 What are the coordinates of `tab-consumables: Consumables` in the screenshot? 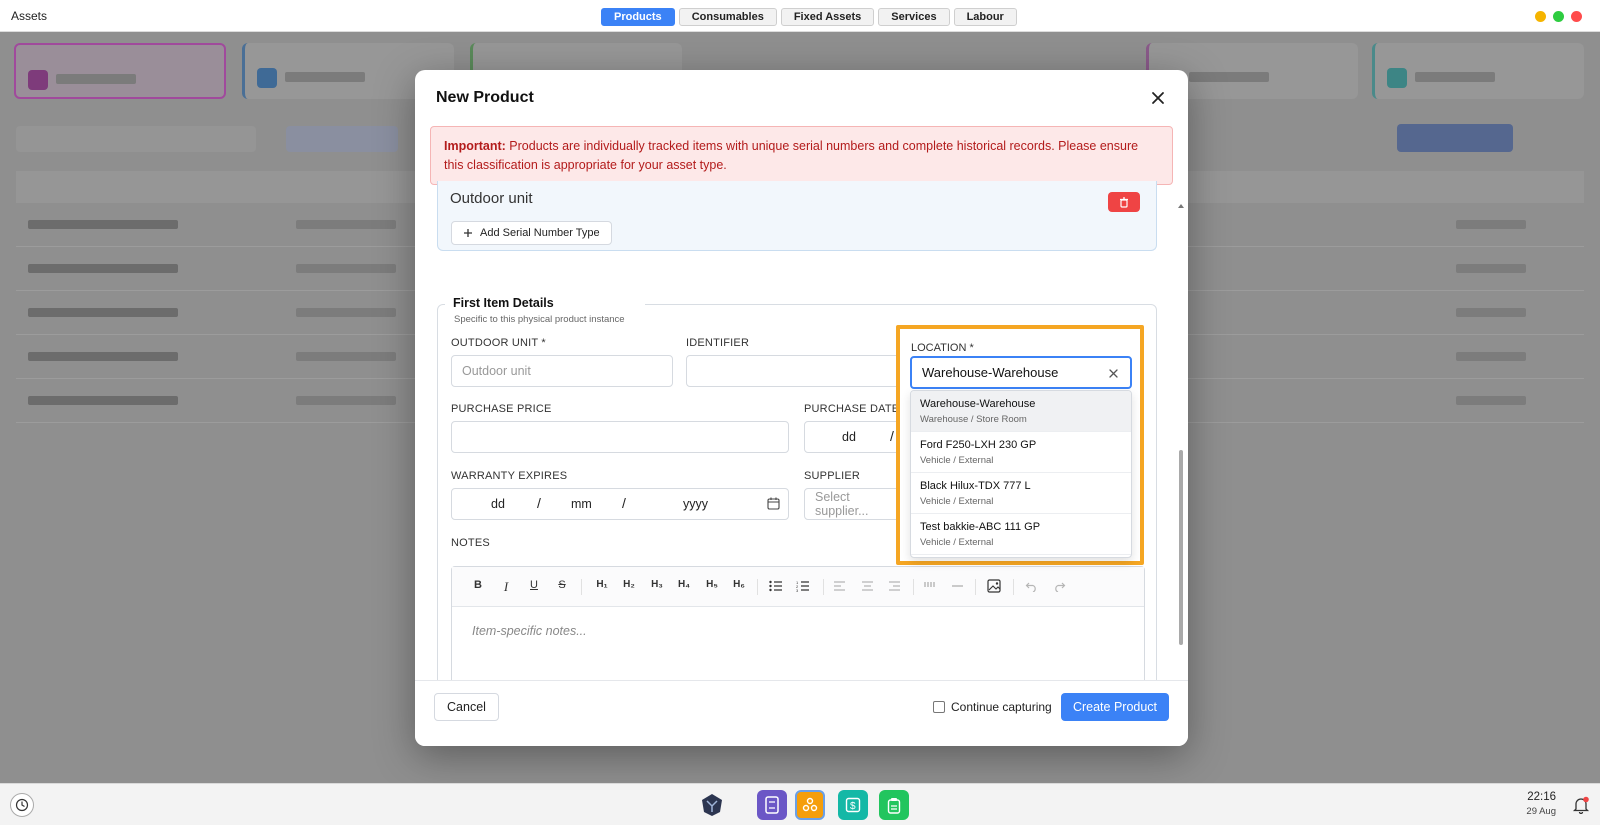 It's located at (727, 17).